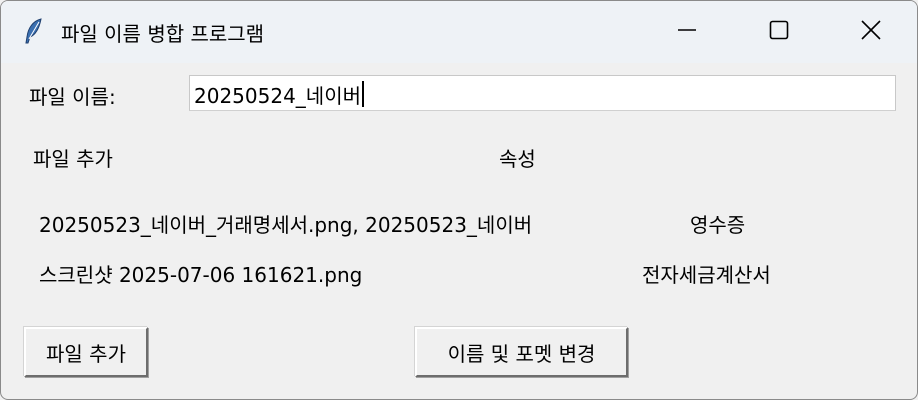  I want to click on attribute-cell: 영수증, so click(718, 225).